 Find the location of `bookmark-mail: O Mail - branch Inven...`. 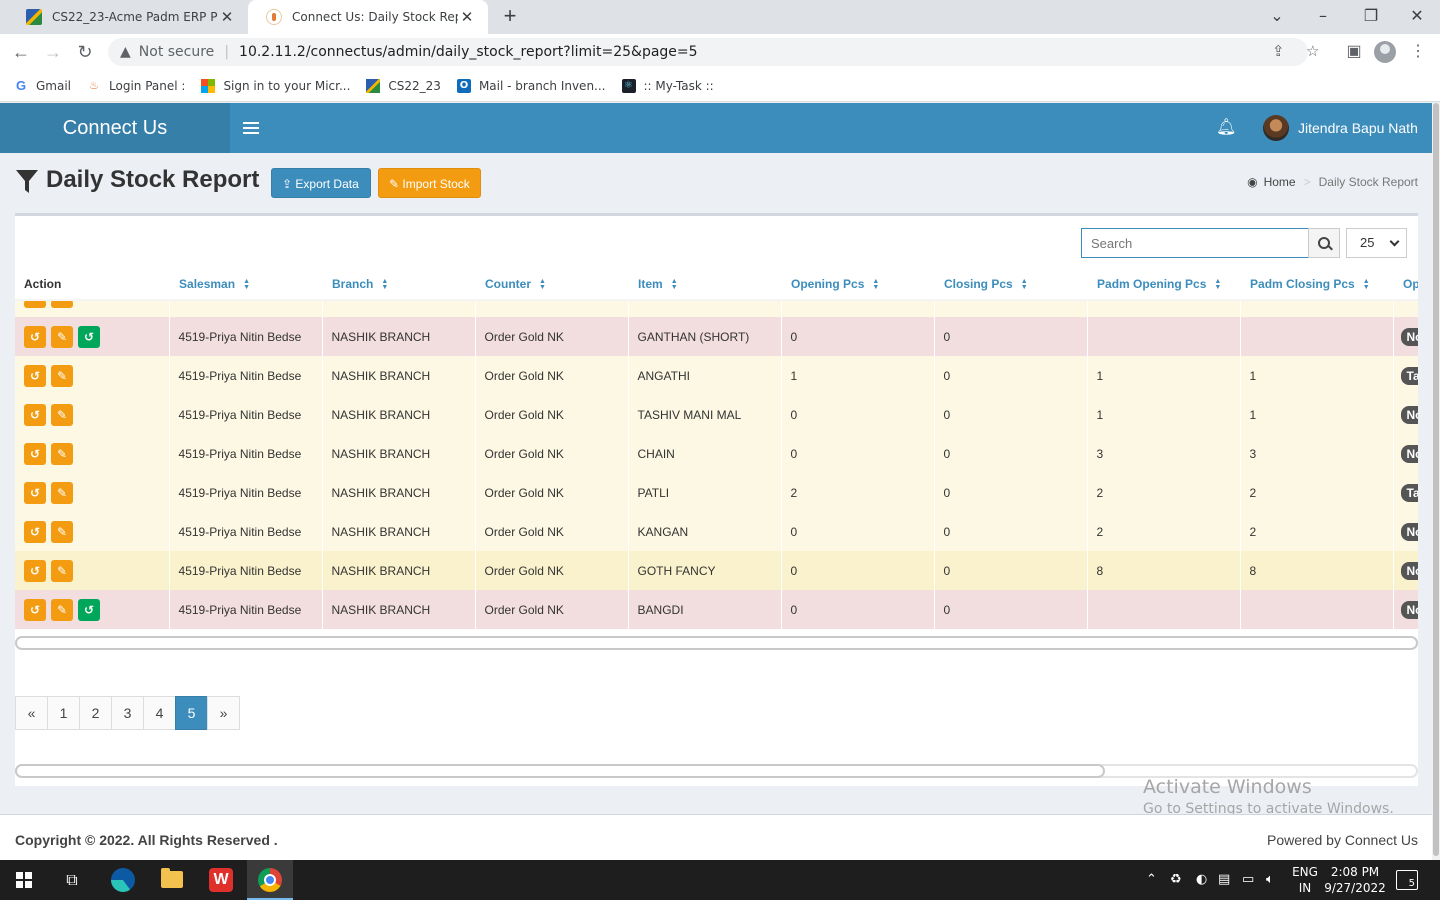

bookmark-mail: O Mail - branch Inven... is located at coordinates (531, 85).